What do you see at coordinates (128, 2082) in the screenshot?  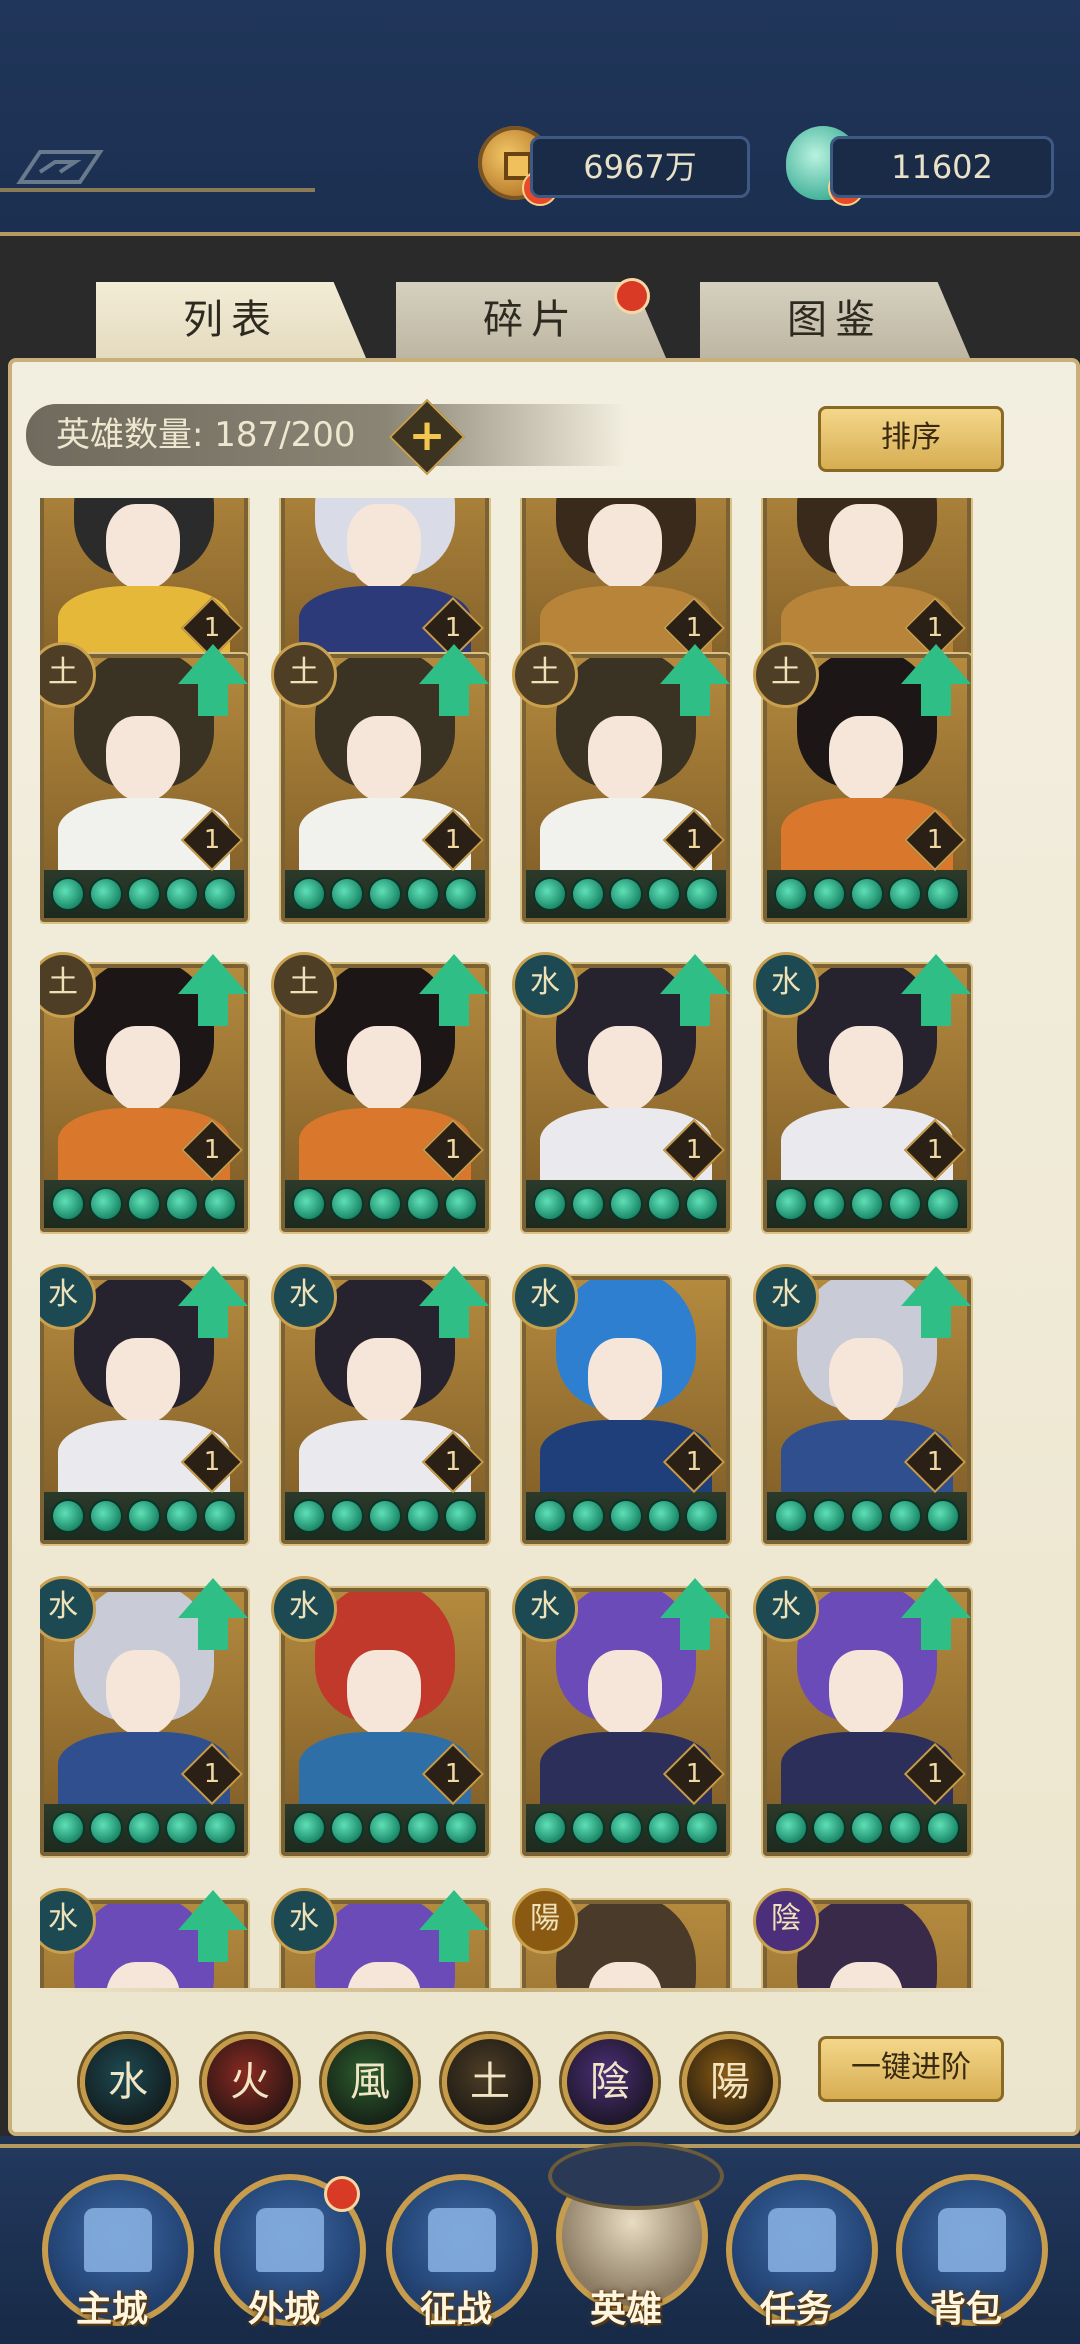 I see `element-filter-button: 水` at bounding box center [128, 2082].